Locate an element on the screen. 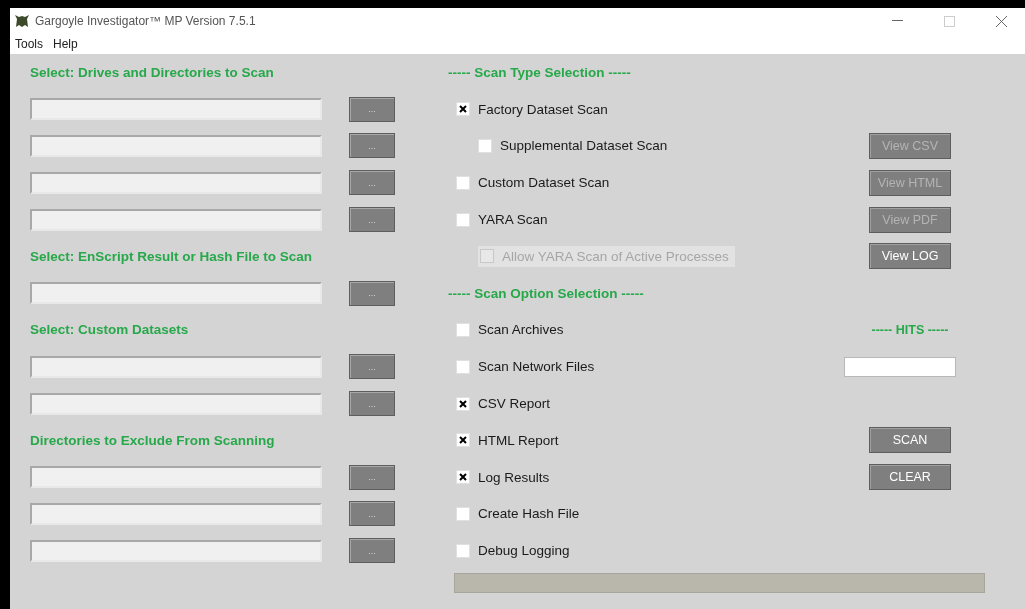  hits-field is located at coordinates (900, 366).